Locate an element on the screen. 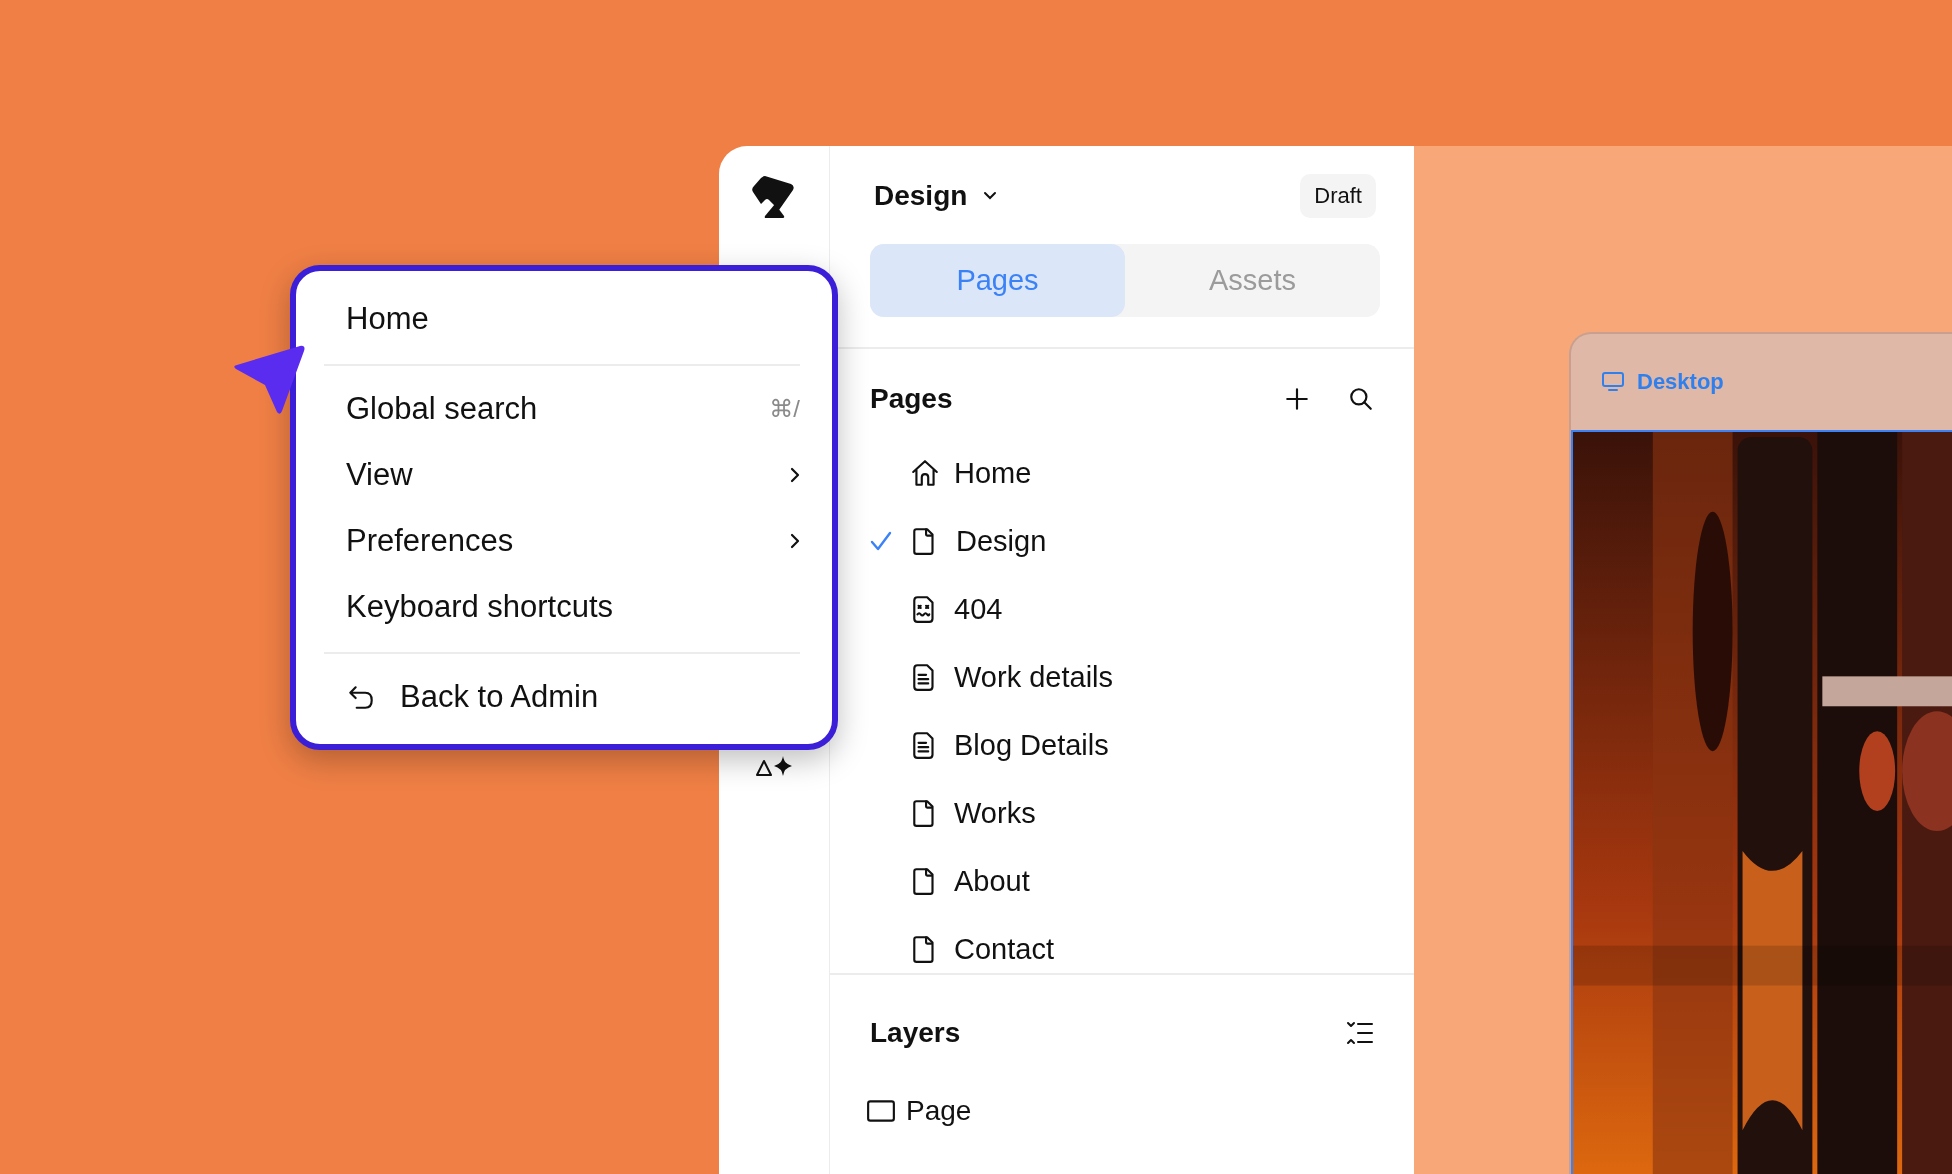  status-badge: Draft is located at coordinates (1338, 196).